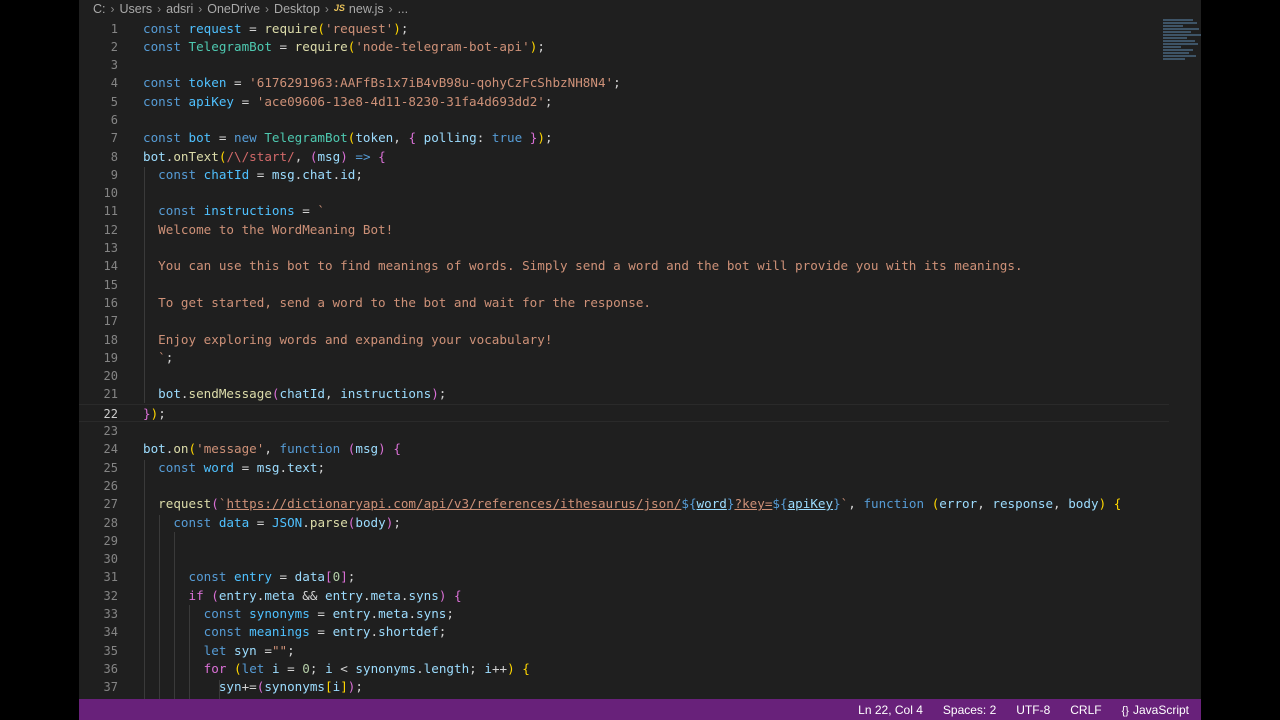 The width and height of the screenshot is (1280, 720). I want to click on line-number: 9, so click(114, 174).